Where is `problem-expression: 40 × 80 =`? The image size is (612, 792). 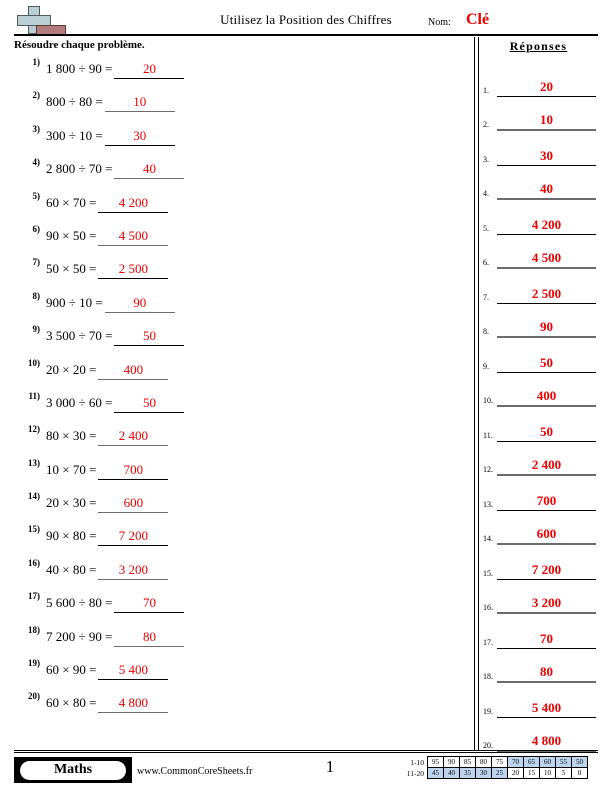
problem-expression: 40 × 80 = is located at coordinates (71, 569).